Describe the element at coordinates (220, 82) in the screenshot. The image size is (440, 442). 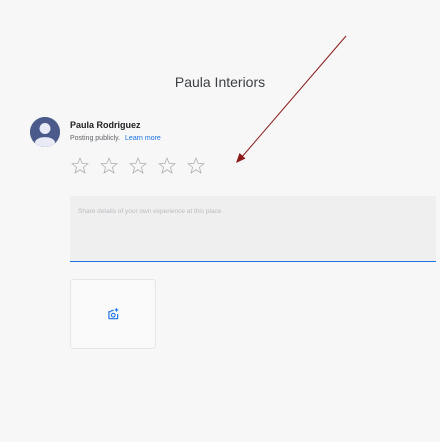
I see `place-title: Paula Interiors` at that location.